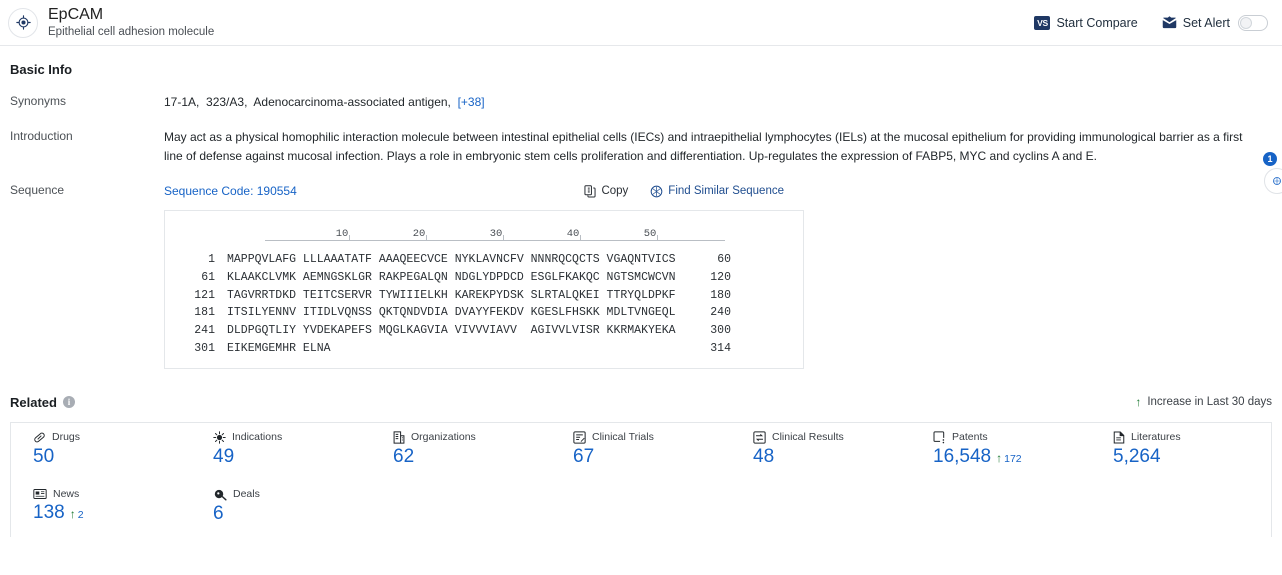 This screenshot has height=575, width=1282. What do you see at coordinates (1119, 437) in the screenshot?
I see `literature-icon` at bounding box center [1119, 437].